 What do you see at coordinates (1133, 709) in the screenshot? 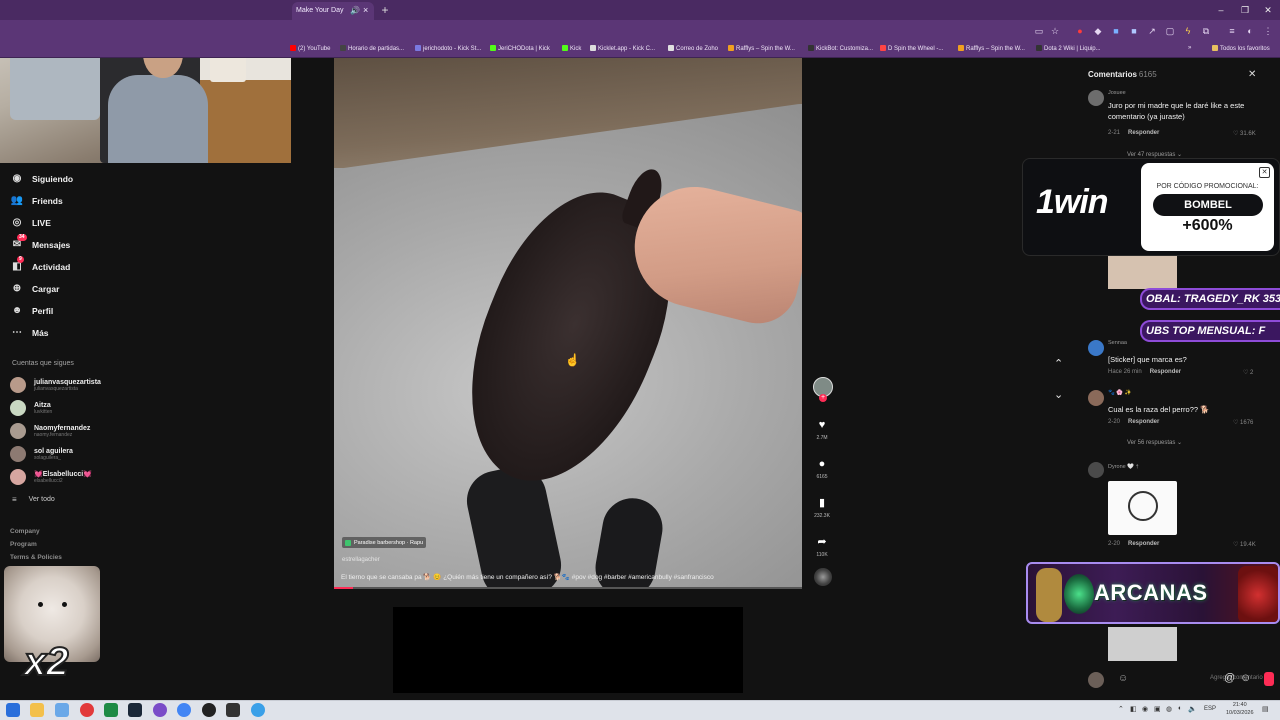
I see `tray-icon: ◧` at bounding box center [1133, 709].